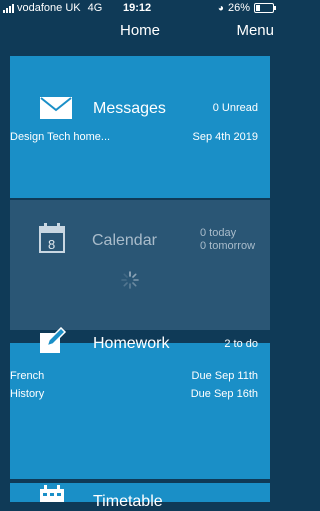 The image size is (320, 511). I want to click on messages-count: 0 Unread, so click(235, 108).